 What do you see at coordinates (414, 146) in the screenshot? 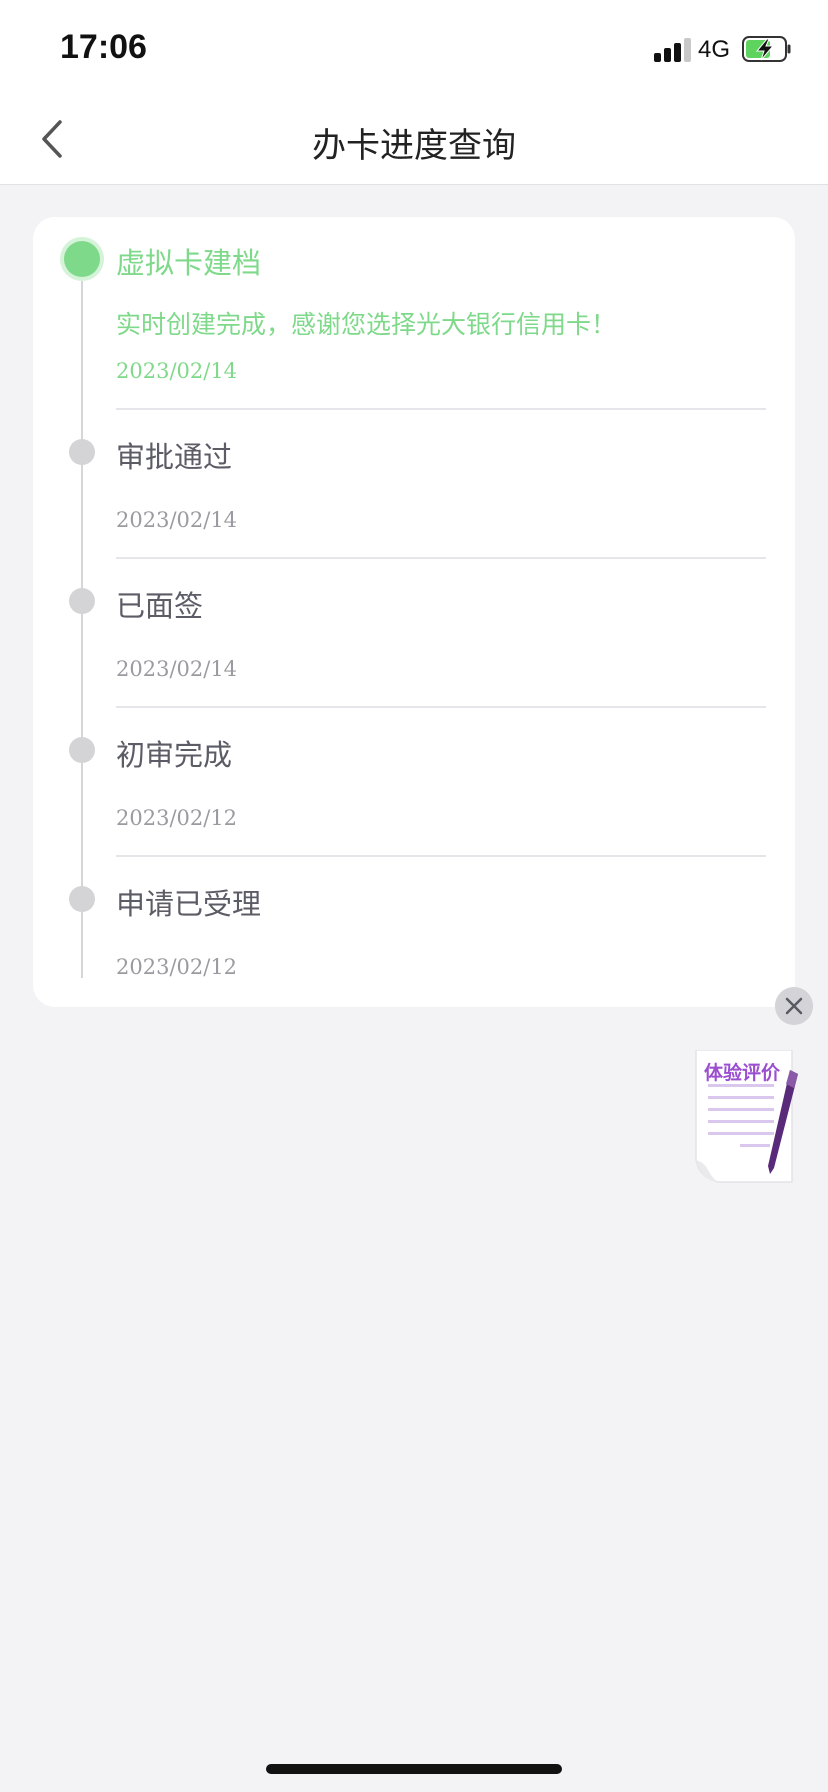
I see `page-title: 办卡进度查询` at bounding box center [414, 146].